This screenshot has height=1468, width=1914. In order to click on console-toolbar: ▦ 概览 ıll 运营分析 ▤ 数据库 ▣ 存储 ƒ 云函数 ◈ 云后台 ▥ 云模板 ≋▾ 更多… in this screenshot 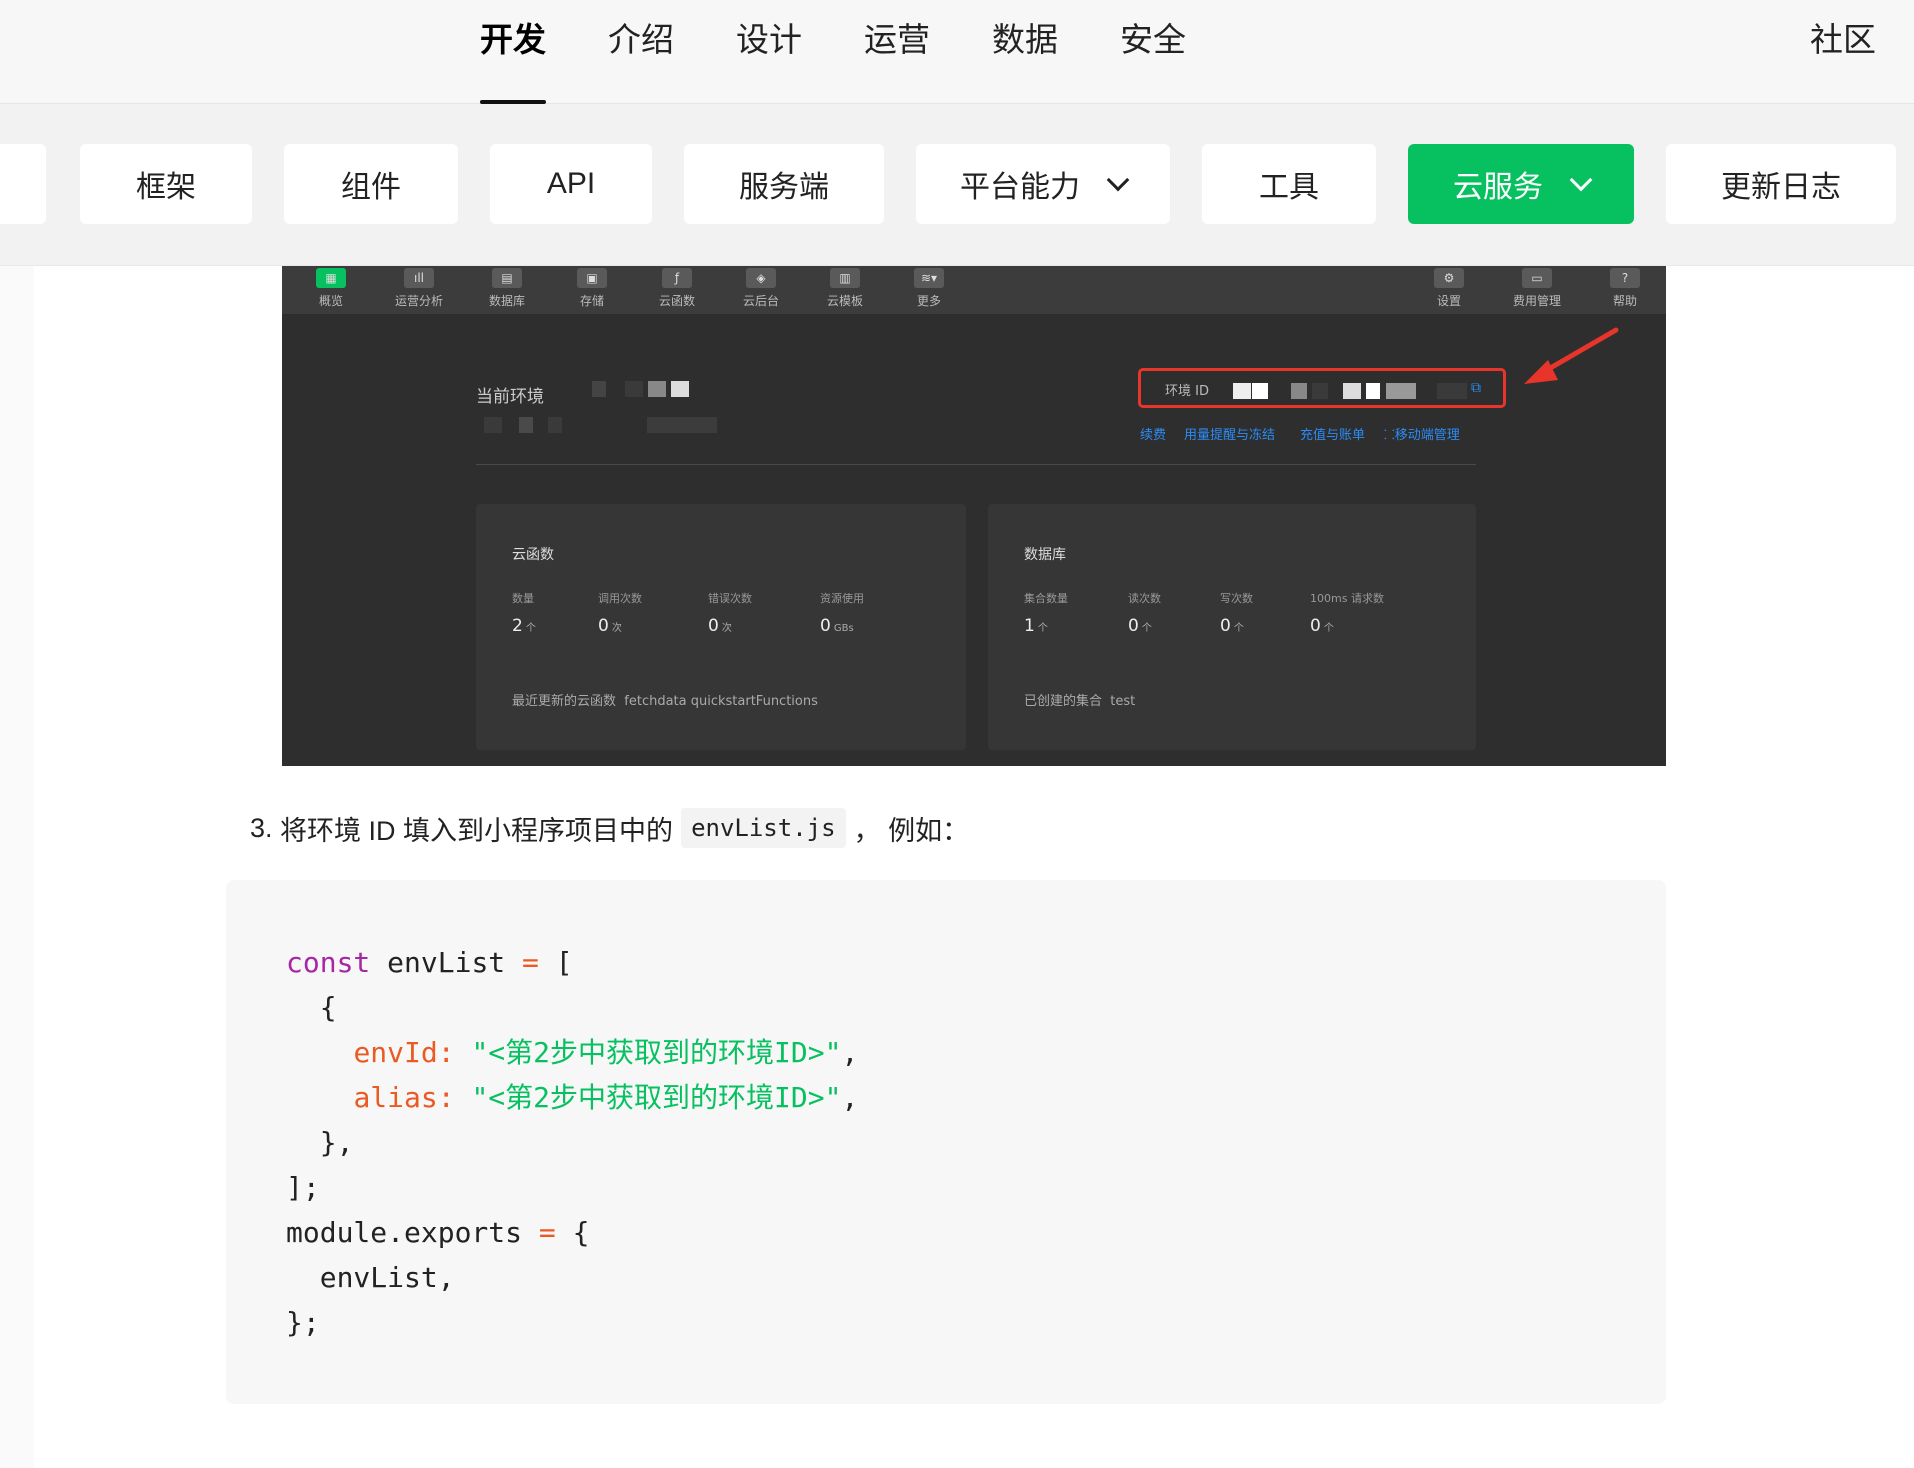, I will do `click(974, 290)`.